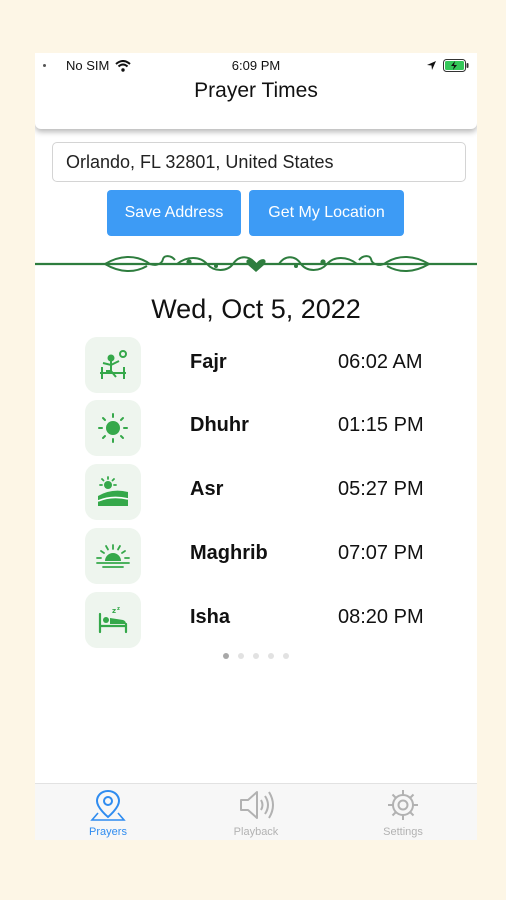 The height and width of the screenshot is (900, 506). Describe the element at coordinates (113, 365) in the screenshot. I see `sunrise-stretch-icon` at that location.